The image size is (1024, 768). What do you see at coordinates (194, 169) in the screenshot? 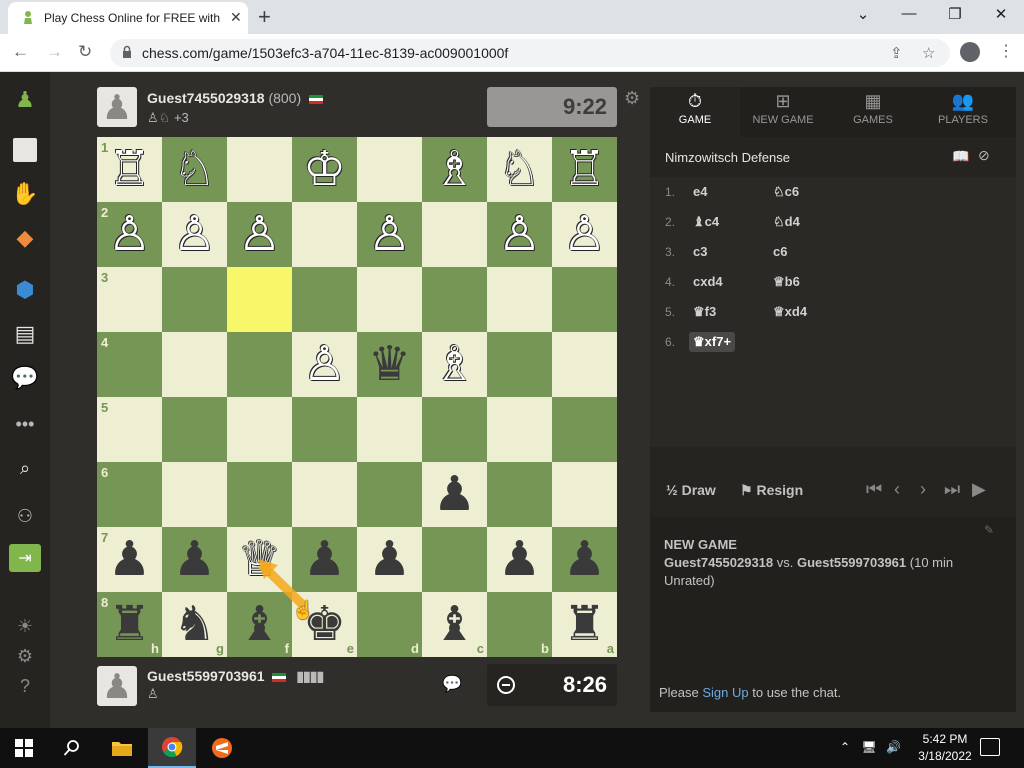
I see `white-knight-piece: ♘` at bounding box center [194, 169].